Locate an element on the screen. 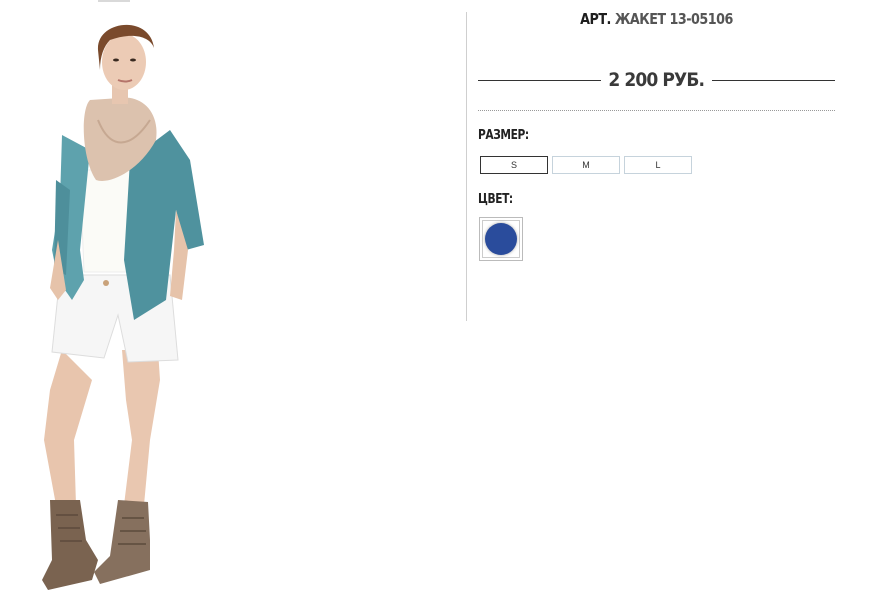 Image resolution: width=892 pixels, height=605 pixels. color-swatch-blue is located at coordinates (501, 239).